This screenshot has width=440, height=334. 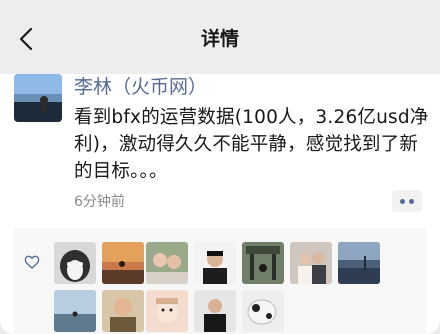 I want to click on author-avatar, so click(x=38, y=98).